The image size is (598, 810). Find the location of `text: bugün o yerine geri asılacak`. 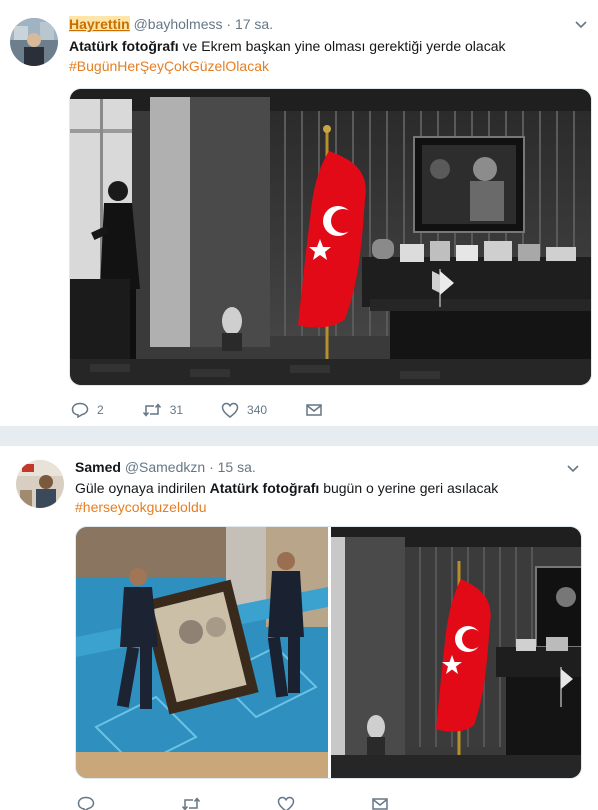

text: bugün o yerine geri asılacak is located at coordinates (409, 488).